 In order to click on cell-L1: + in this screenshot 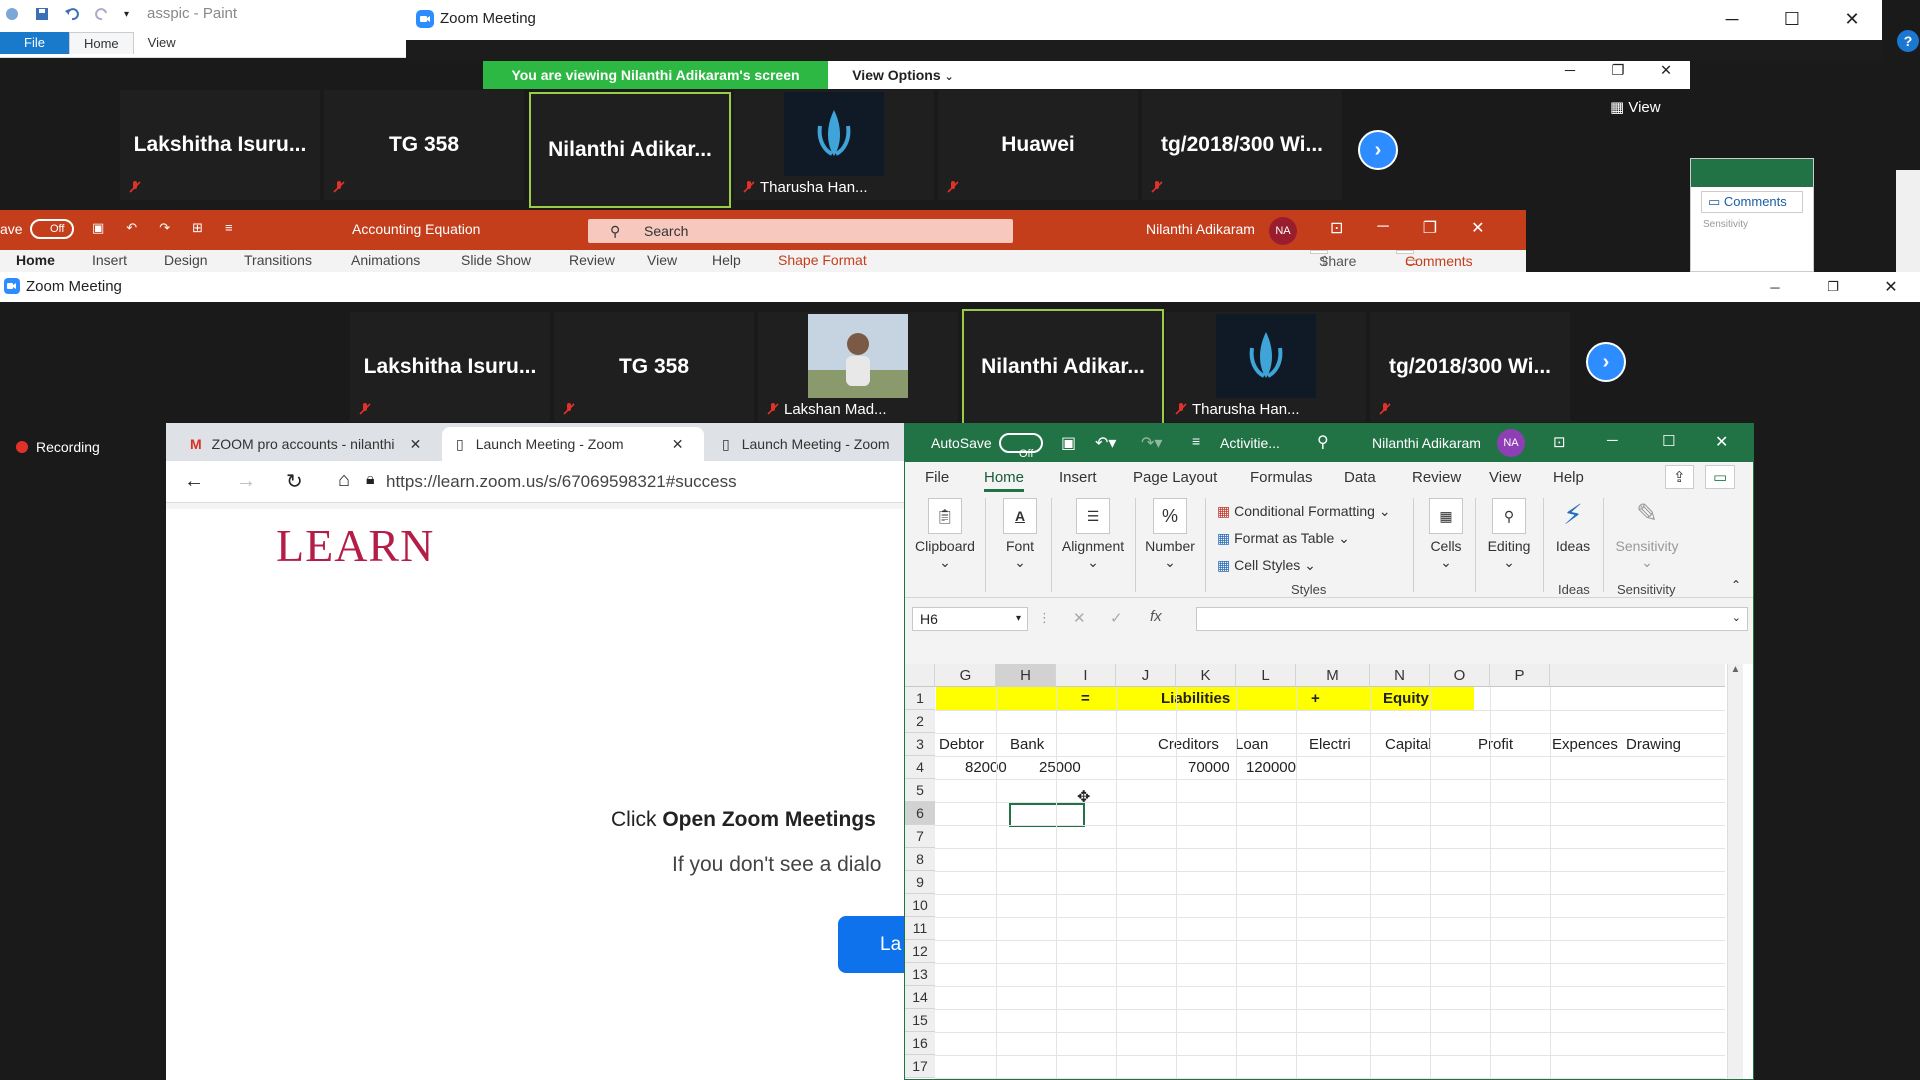, I will do `click(1315, 698)`.